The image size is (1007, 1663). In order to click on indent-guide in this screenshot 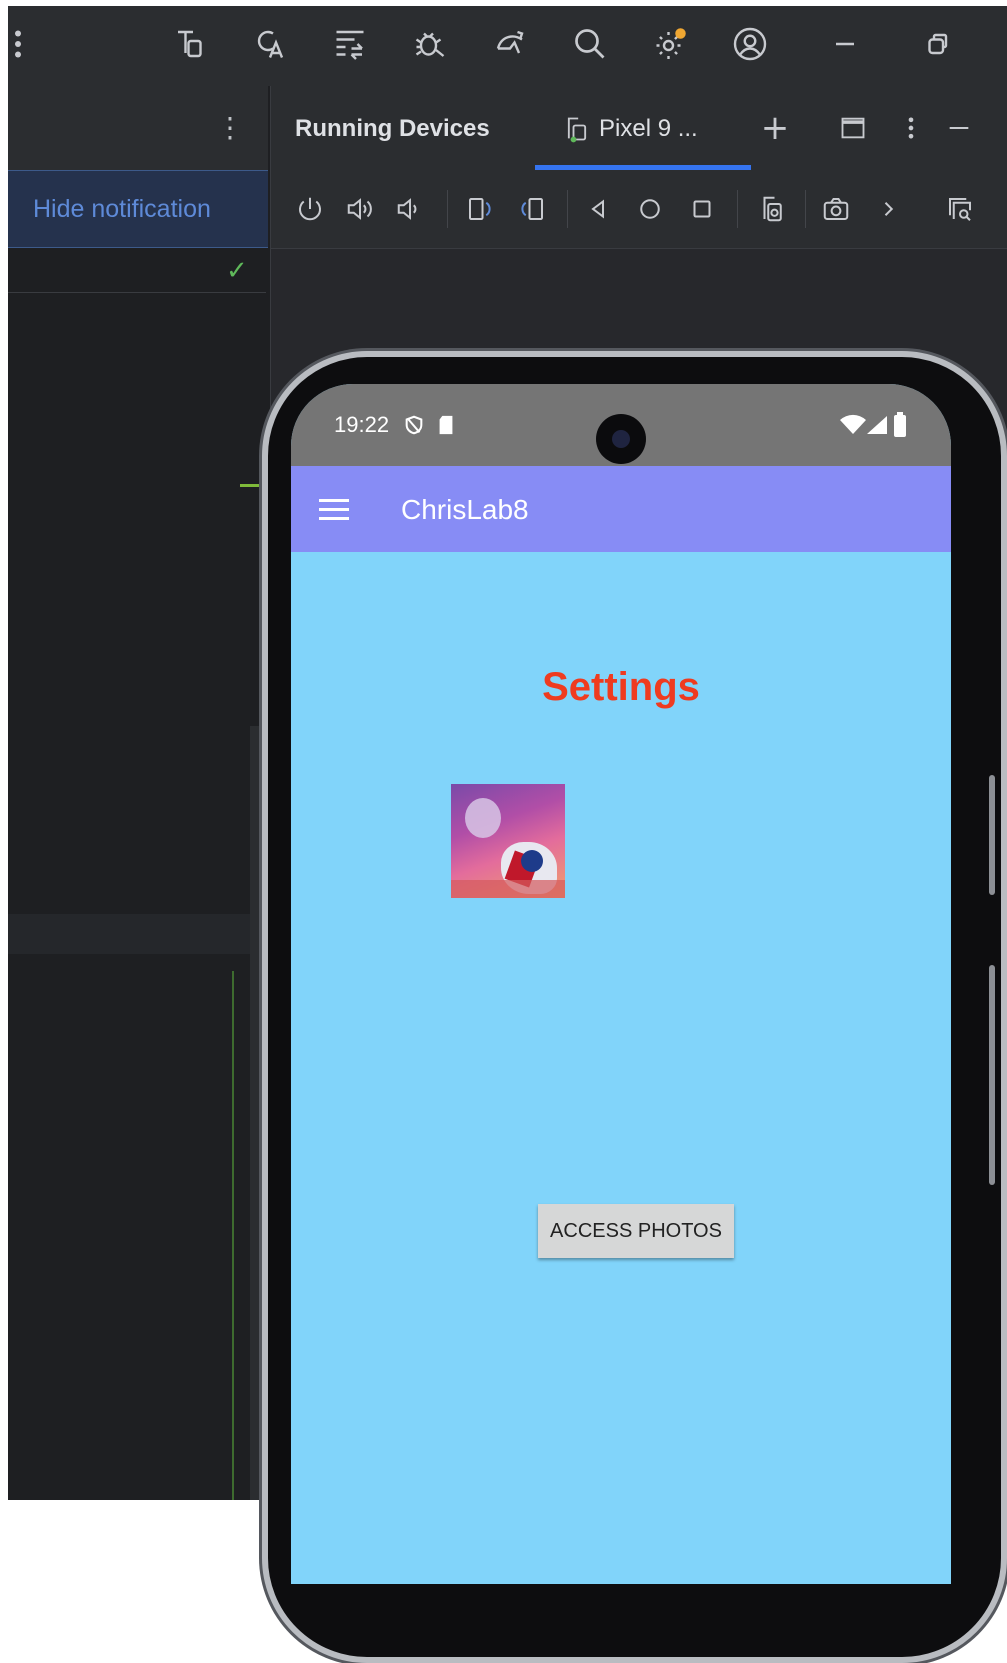, I will do `click(233, 1235)`.